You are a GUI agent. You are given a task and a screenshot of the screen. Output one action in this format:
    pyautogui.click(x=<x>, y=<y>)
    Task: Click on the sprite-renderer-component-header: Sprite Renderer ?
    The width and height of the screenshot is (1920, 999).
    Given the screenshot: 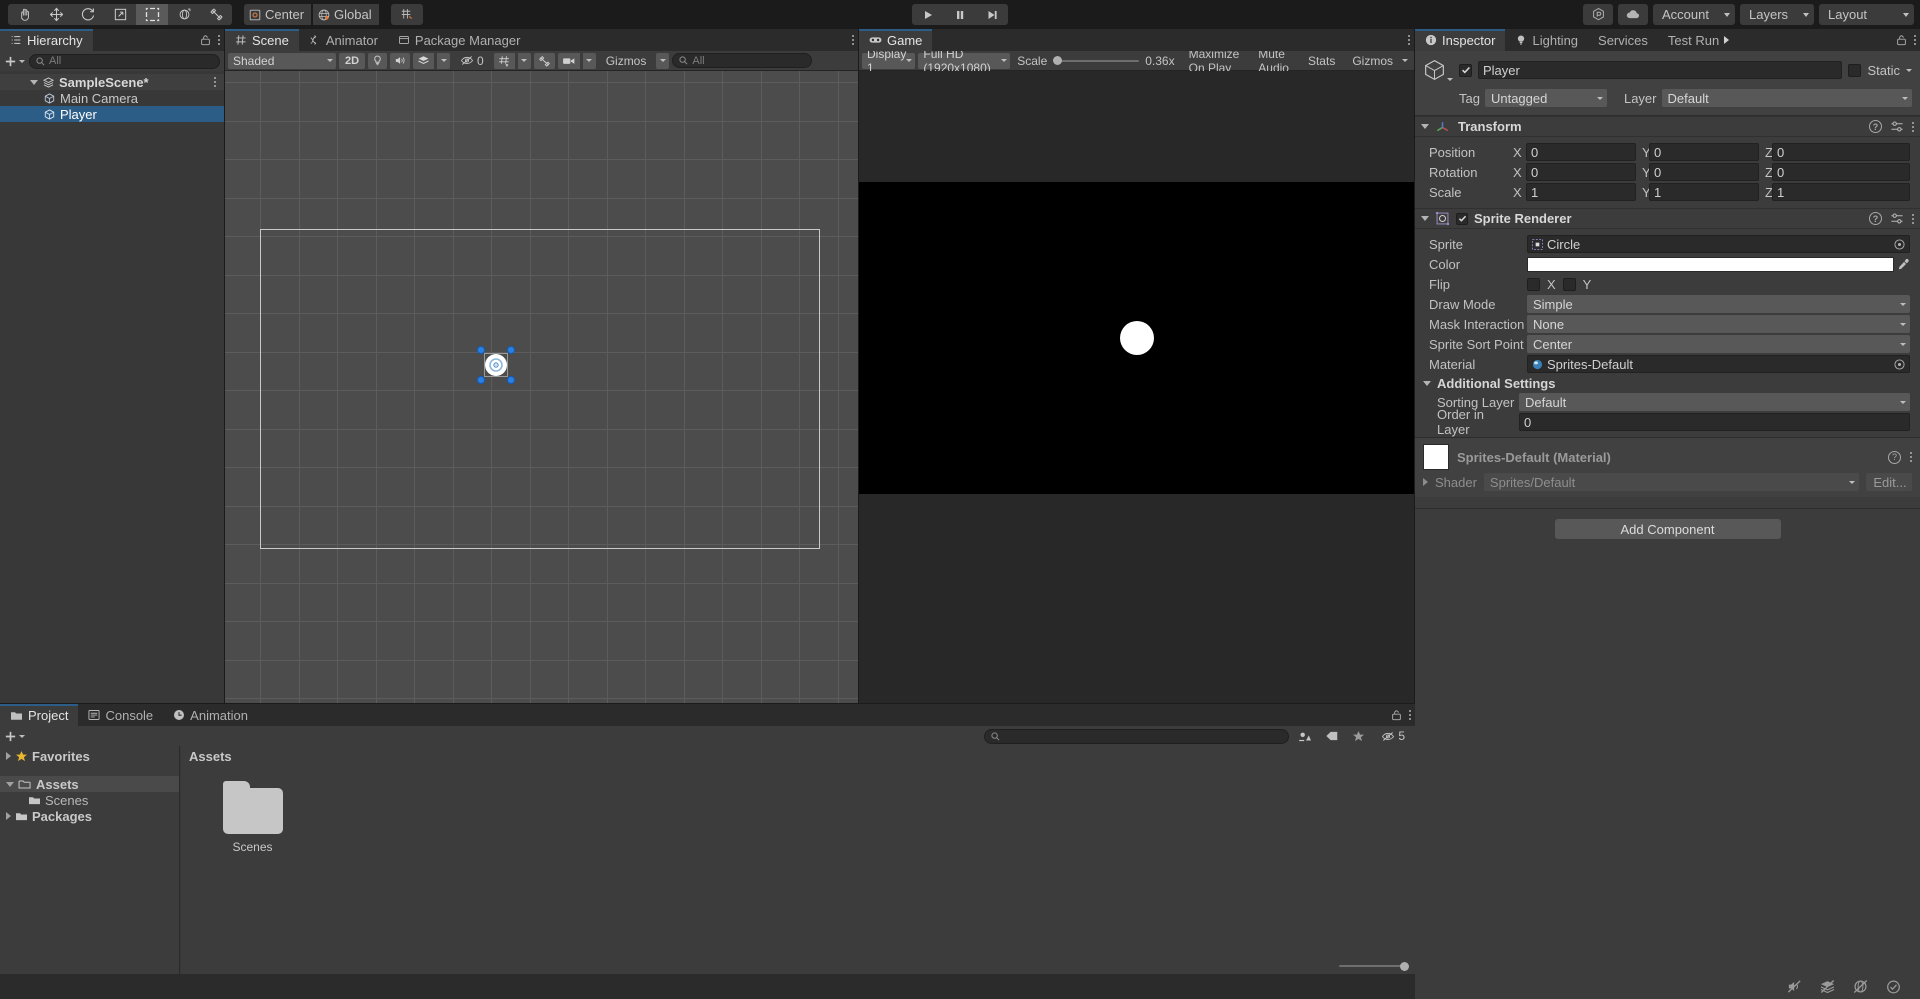 What is the action you would take?
    pyautogui.click(x=1667, y=218)
    